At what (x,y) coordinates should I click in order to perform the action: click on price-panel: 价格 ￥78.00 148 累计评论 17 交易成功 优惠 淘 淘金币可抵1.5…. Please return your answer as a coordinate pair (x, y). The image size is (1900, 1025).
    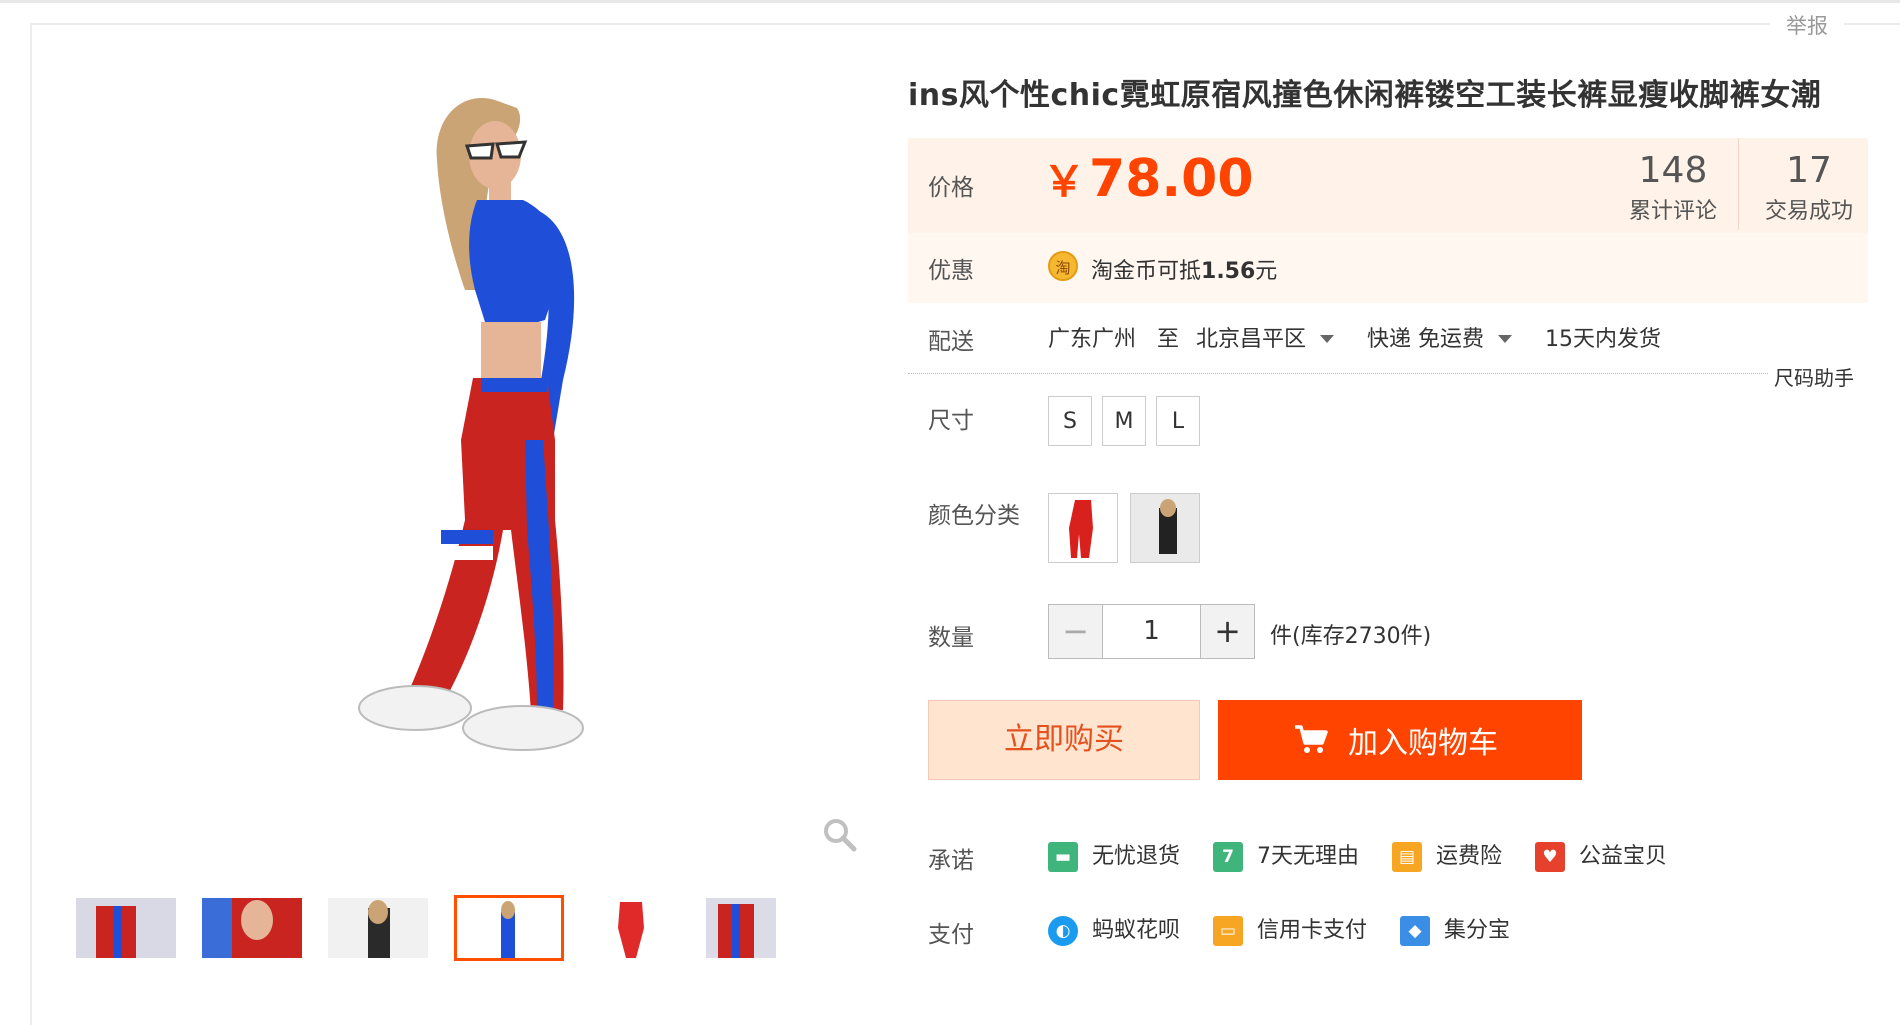
    Looking at the image, I should click on (1388, 220).